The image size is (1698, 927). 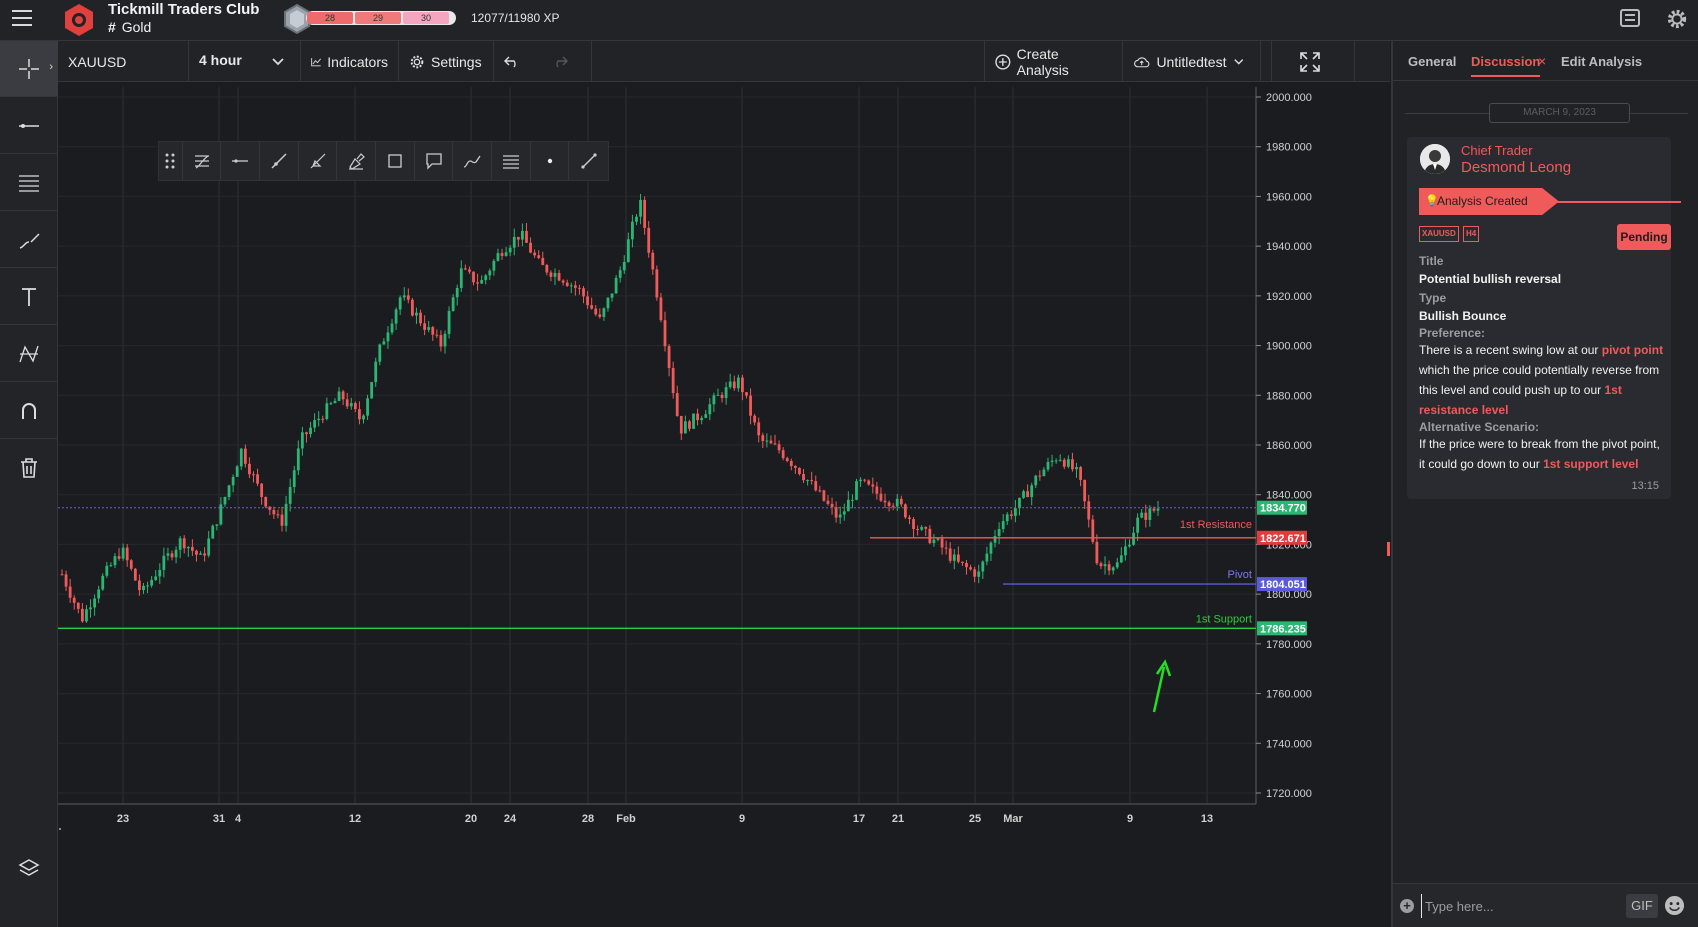 What do you see at coordinates (1506, 65) in the screenshot?
I see `tab-discussion: Discussion` at bounding box center [1506, 65].